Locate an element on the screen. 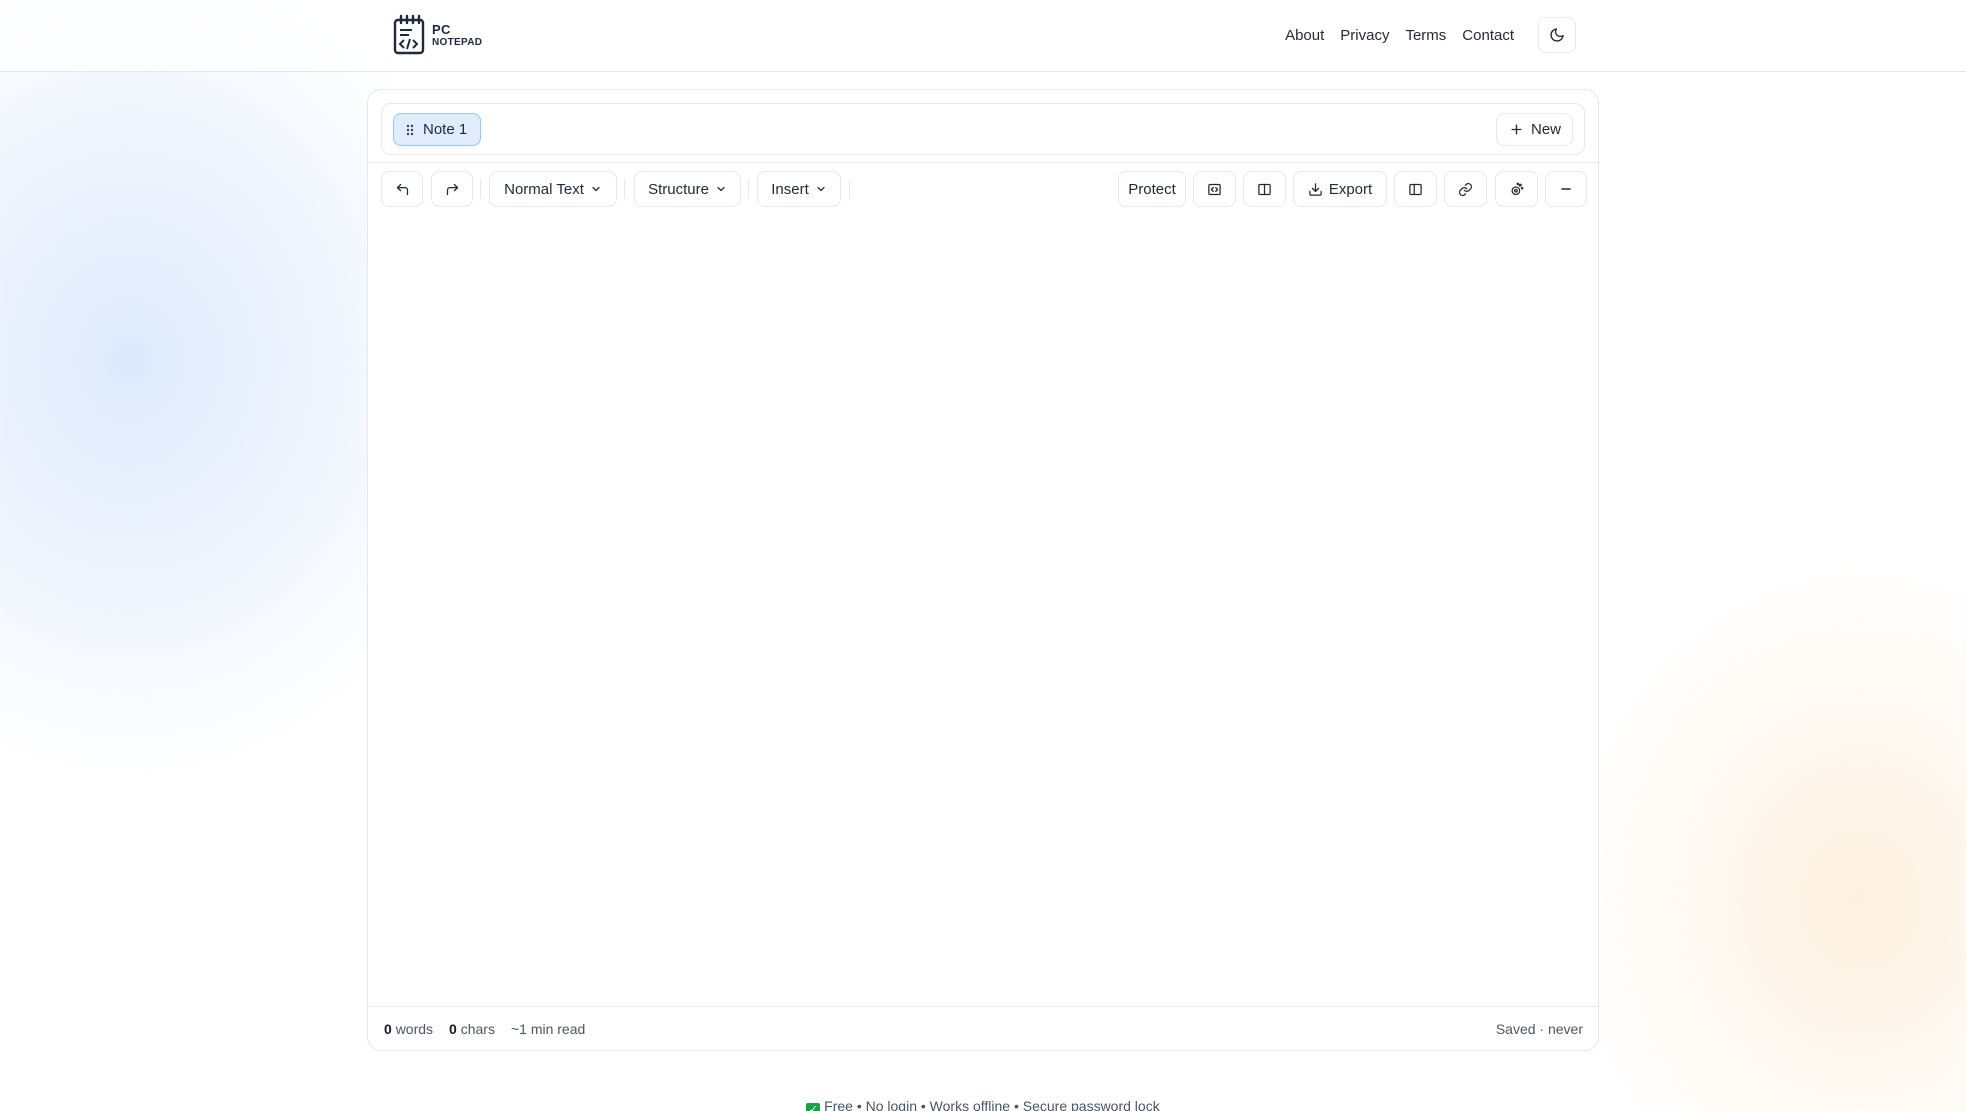  logo-text: PC NOTEPAD is located at coordinates (457, 35).